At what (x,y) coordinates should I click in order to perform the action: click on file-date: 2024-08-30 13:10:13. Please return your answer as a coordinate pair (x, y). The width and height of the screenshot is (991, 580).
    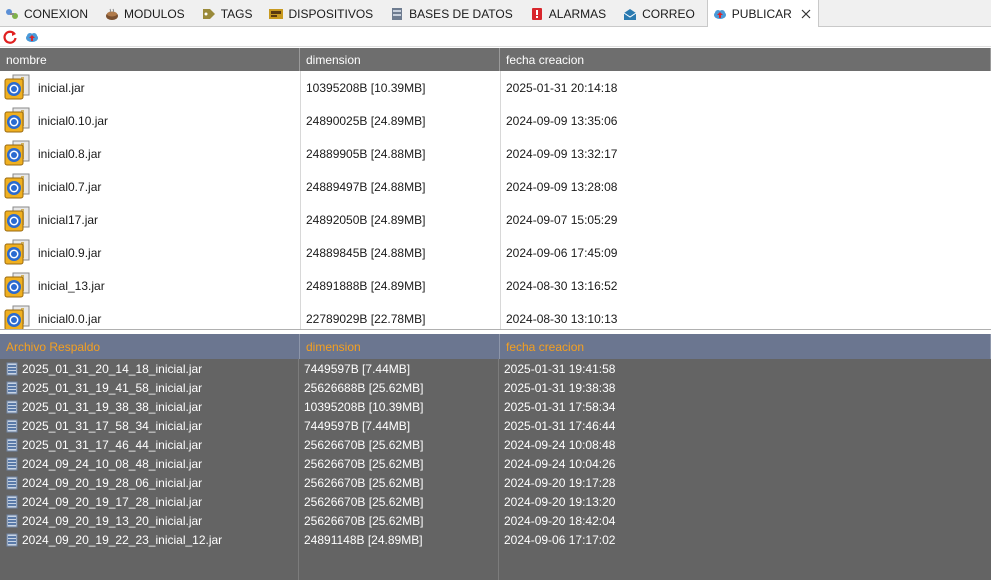
    Looking at the image, I should click on (562, 318).